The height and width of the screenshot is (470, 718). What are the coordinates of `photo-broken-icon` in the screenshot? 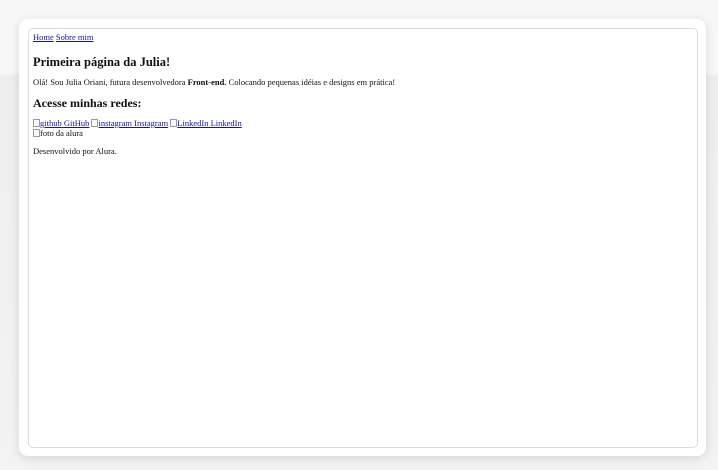 It's located at (36, 132).